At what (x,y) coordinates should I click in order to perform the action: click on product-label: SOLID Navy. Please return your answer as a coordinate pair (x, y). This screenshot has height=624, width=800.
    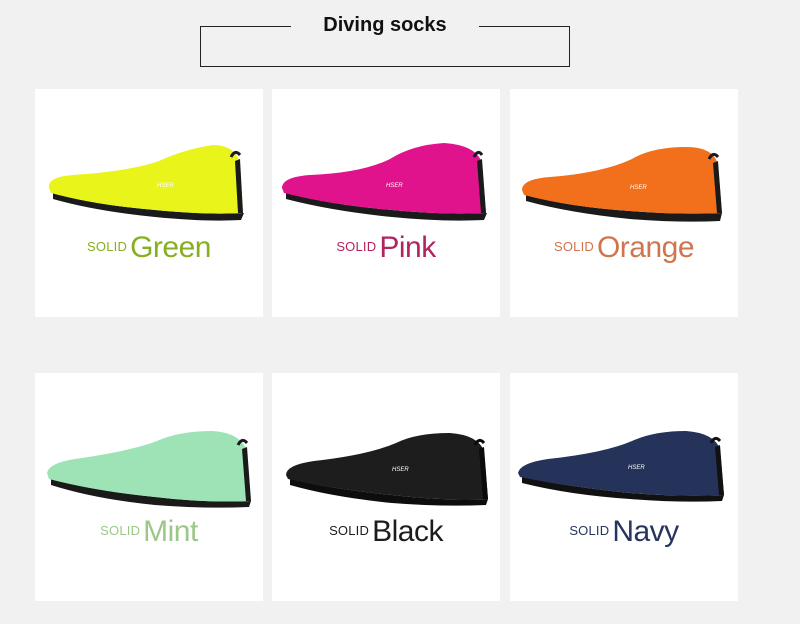
    Looking at the image, I should click on (624, 532).